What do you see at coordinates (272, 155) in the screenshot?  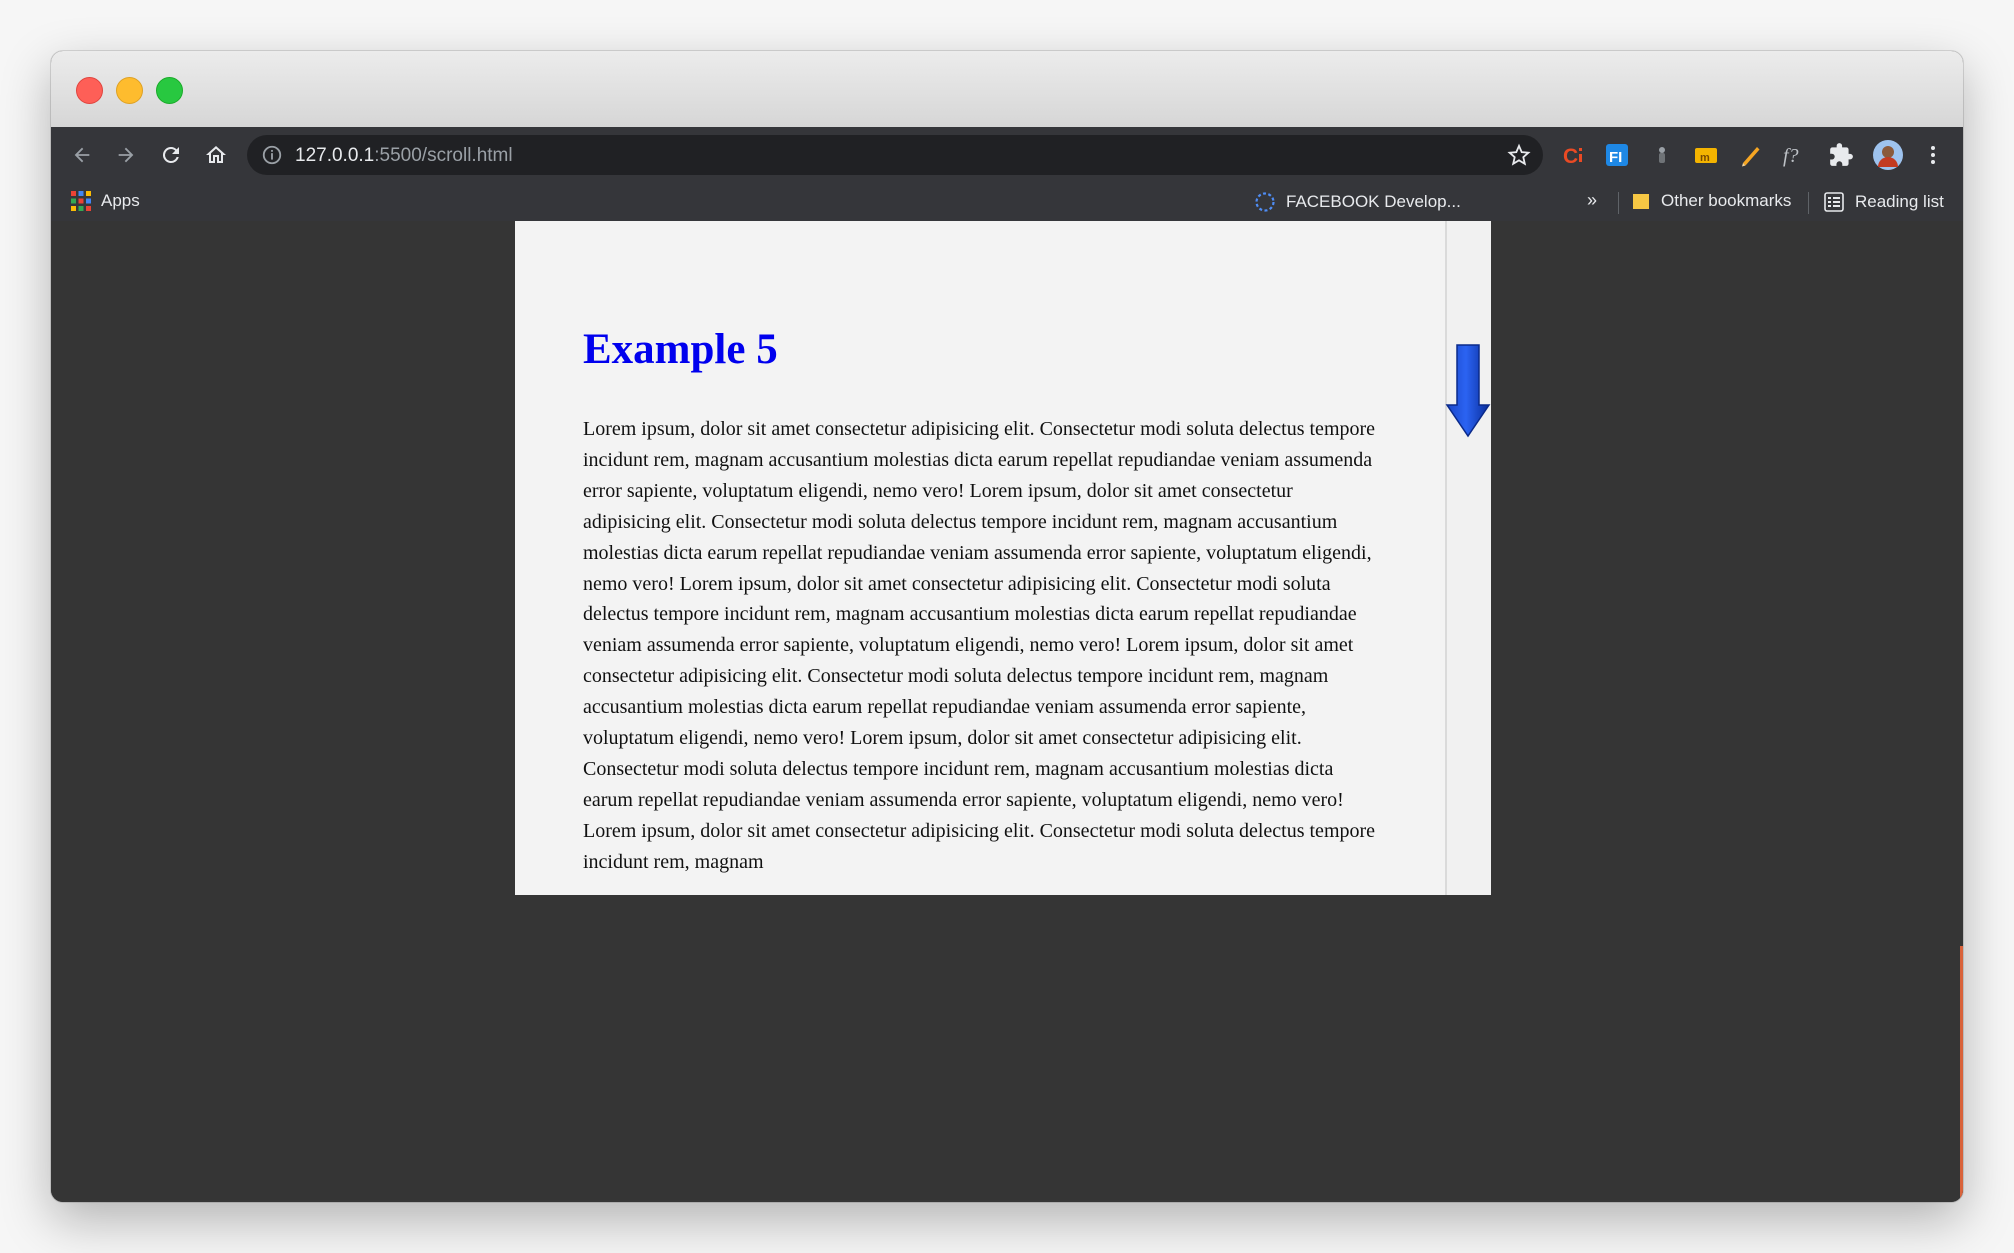 I see `info-icon` at bounding box center [272, 155].